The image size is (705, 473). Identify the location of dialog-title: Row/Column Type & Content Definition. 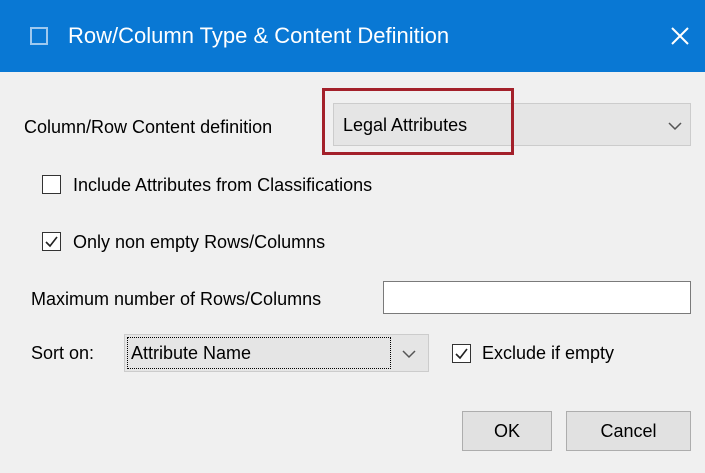
(259, 35).